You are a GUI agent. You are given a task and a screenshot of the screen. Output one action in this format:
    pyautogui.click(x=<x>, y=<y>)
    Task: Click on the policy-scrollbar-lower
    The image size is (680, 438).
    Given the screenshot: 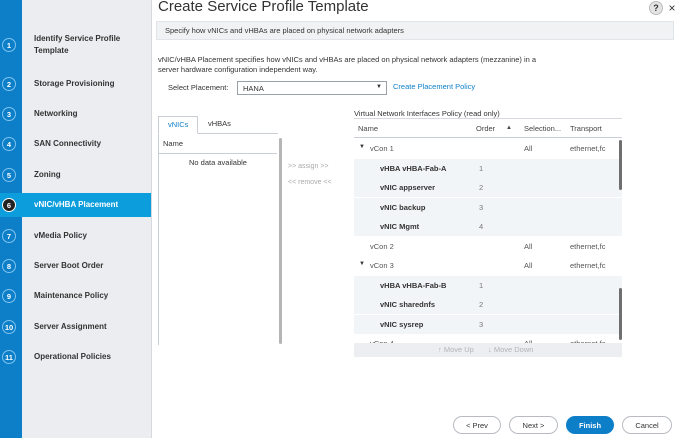 What is the action you would take?
    pyautogui.click(x=620, y=314)
    